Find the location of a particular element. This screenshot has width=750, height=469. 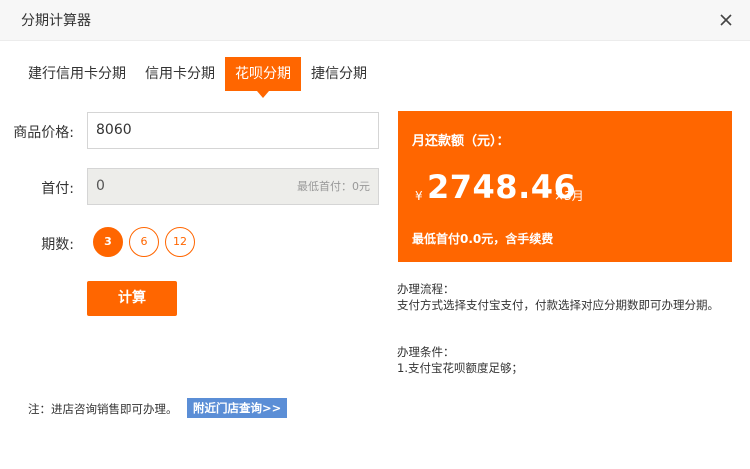

tab-huabei: 花呗分期 is located at coordinates (263, 77).